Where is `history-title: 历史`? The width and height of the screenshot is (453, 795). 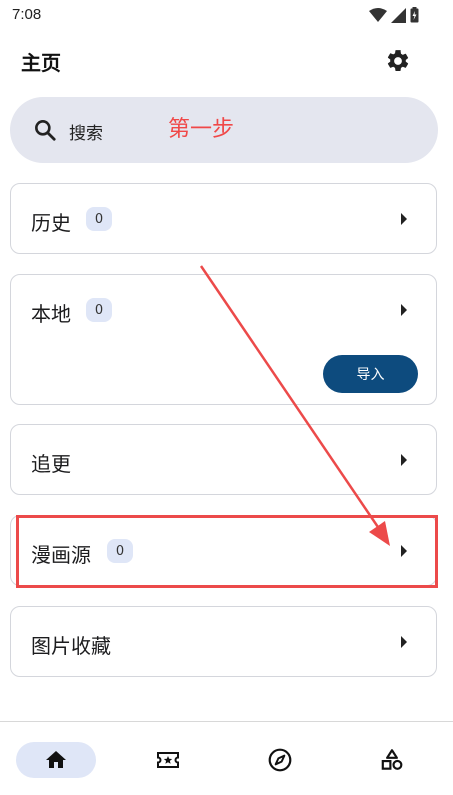
history-title: 历史 is located at coordinates (51, 223).